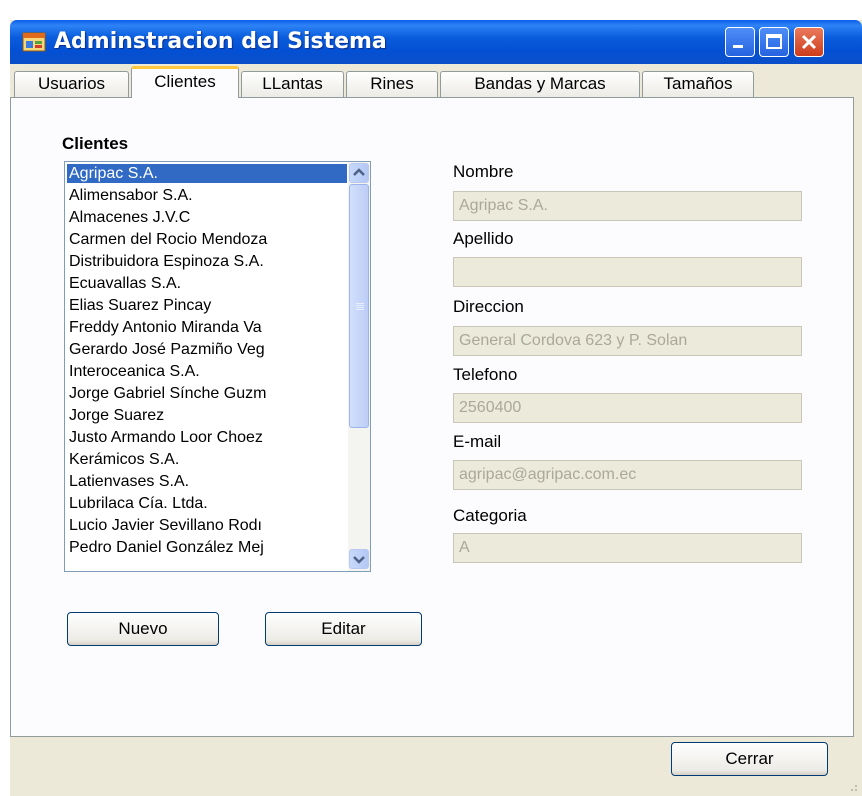 This screenshot has width=862, height=796. What do you see at coordinates (292, 84) in the screenshot?
I see `tab-llantas: LLantas` at bounding box center [292, 84].